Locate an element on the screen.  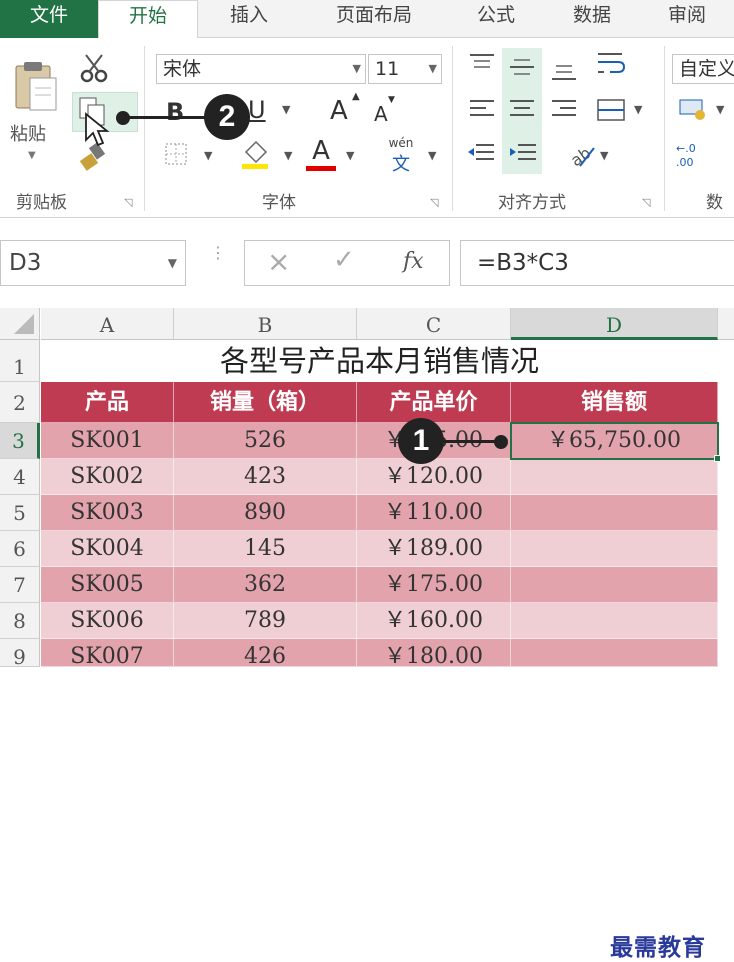
underline-dropdown-icon: ▼ is located at coordinates (286, 109).